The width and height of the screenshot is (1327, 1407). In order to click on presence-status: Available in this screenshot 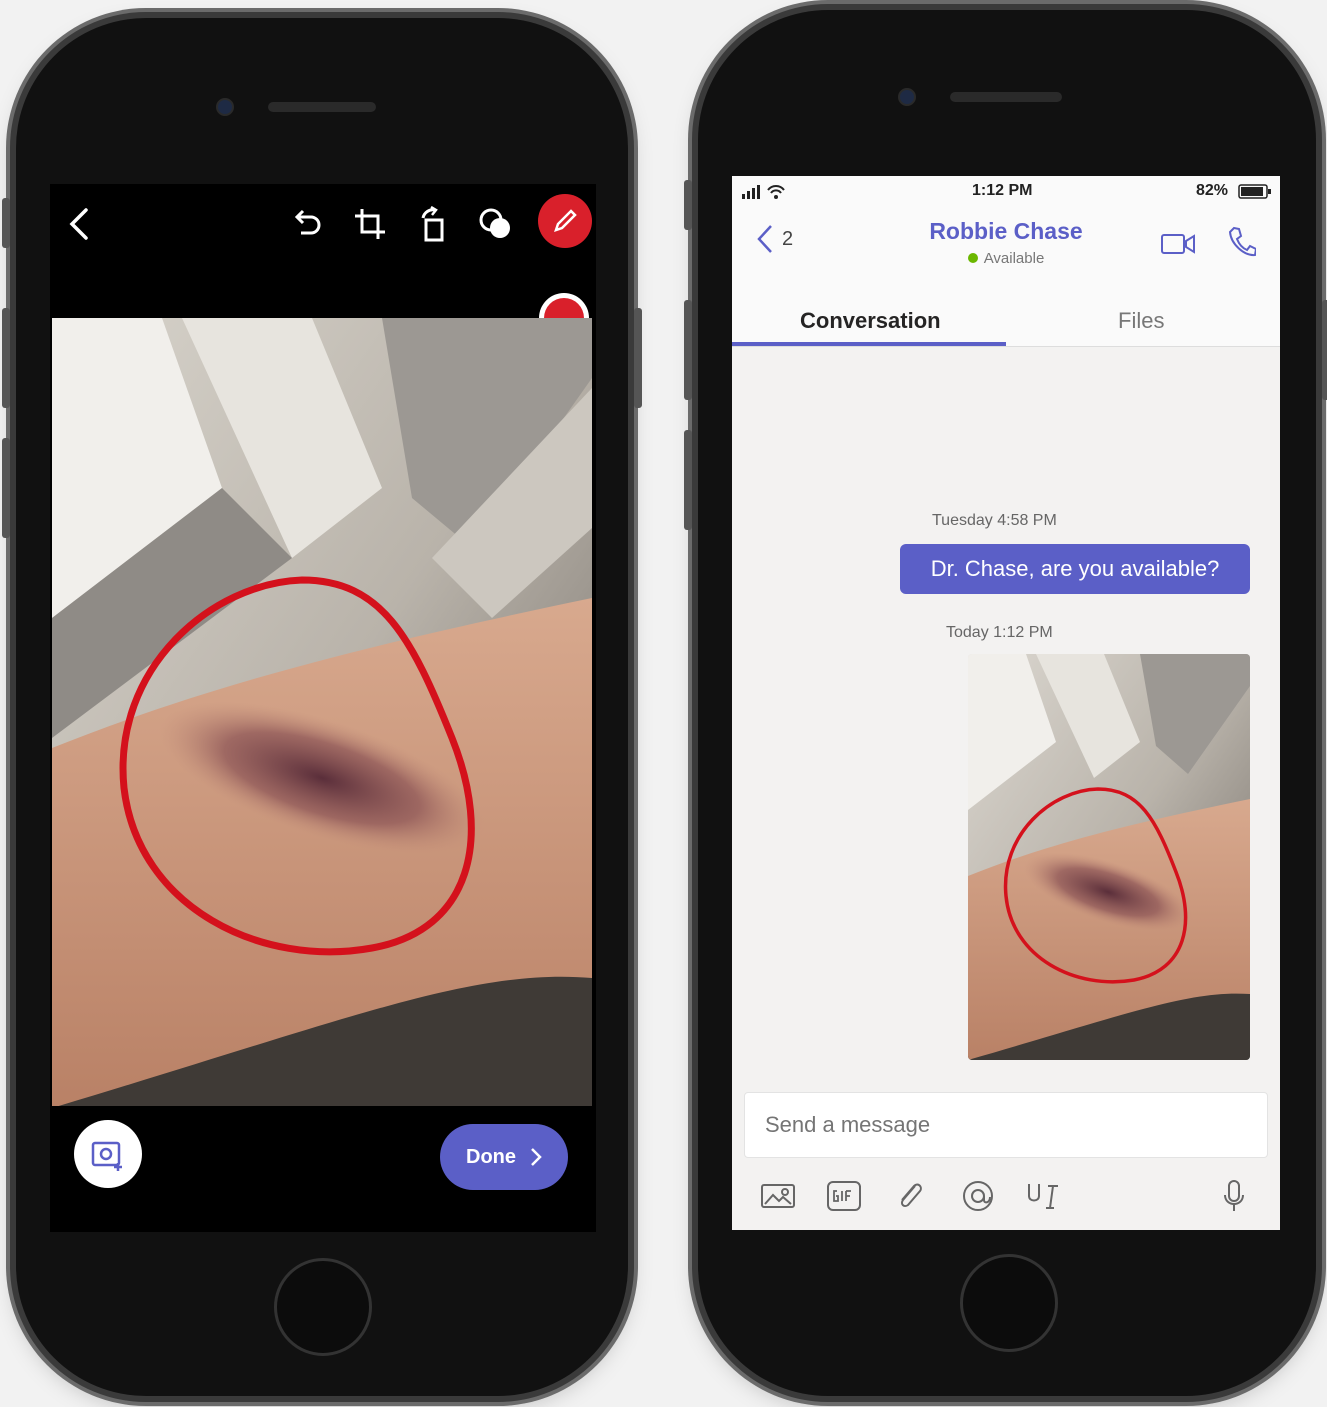, I will do `click(1006, 258)`.